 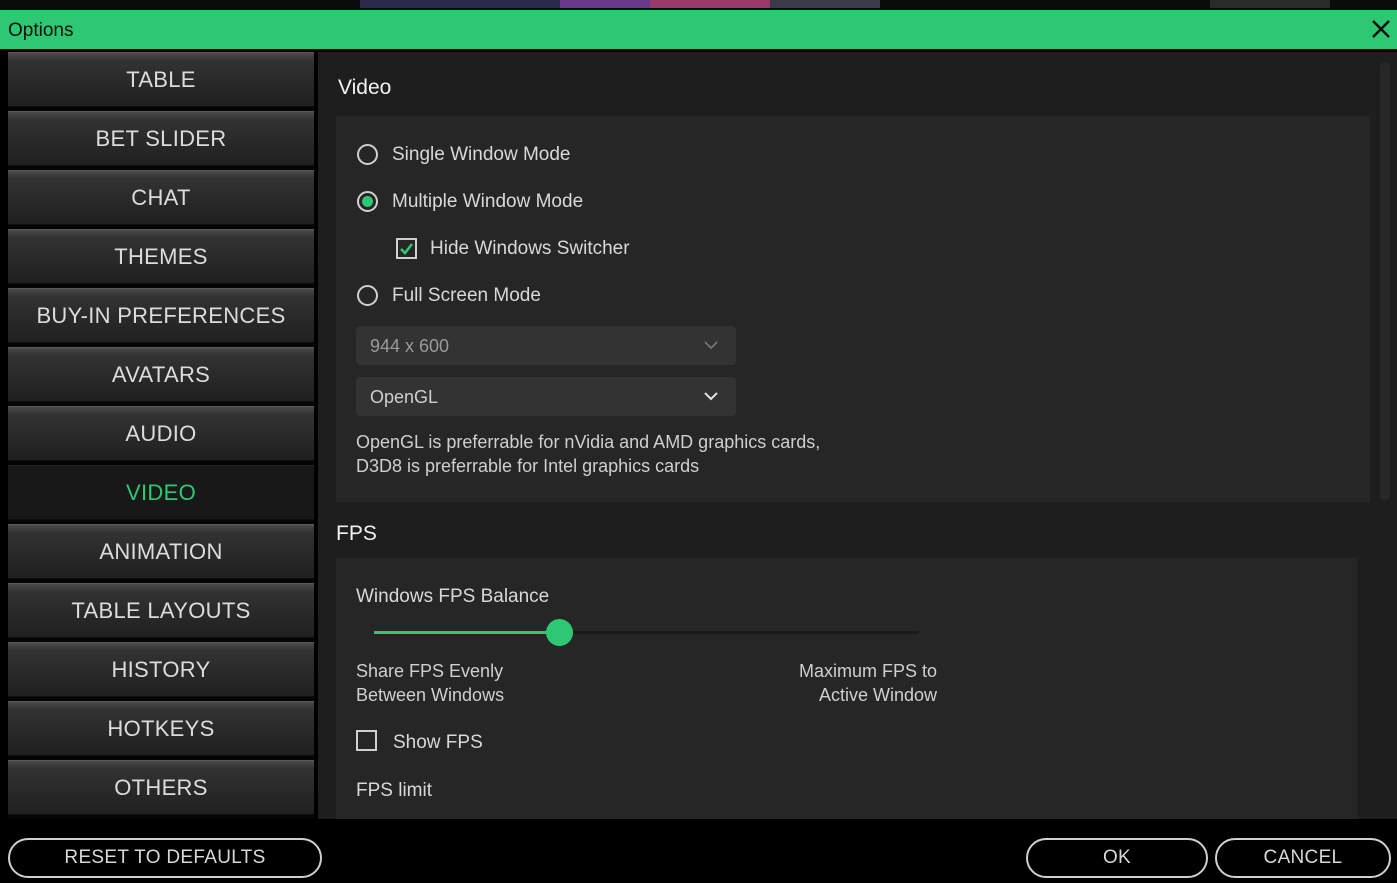 I want to click on sidebar-item-themes: THEMES, so click(x=161, y=256).